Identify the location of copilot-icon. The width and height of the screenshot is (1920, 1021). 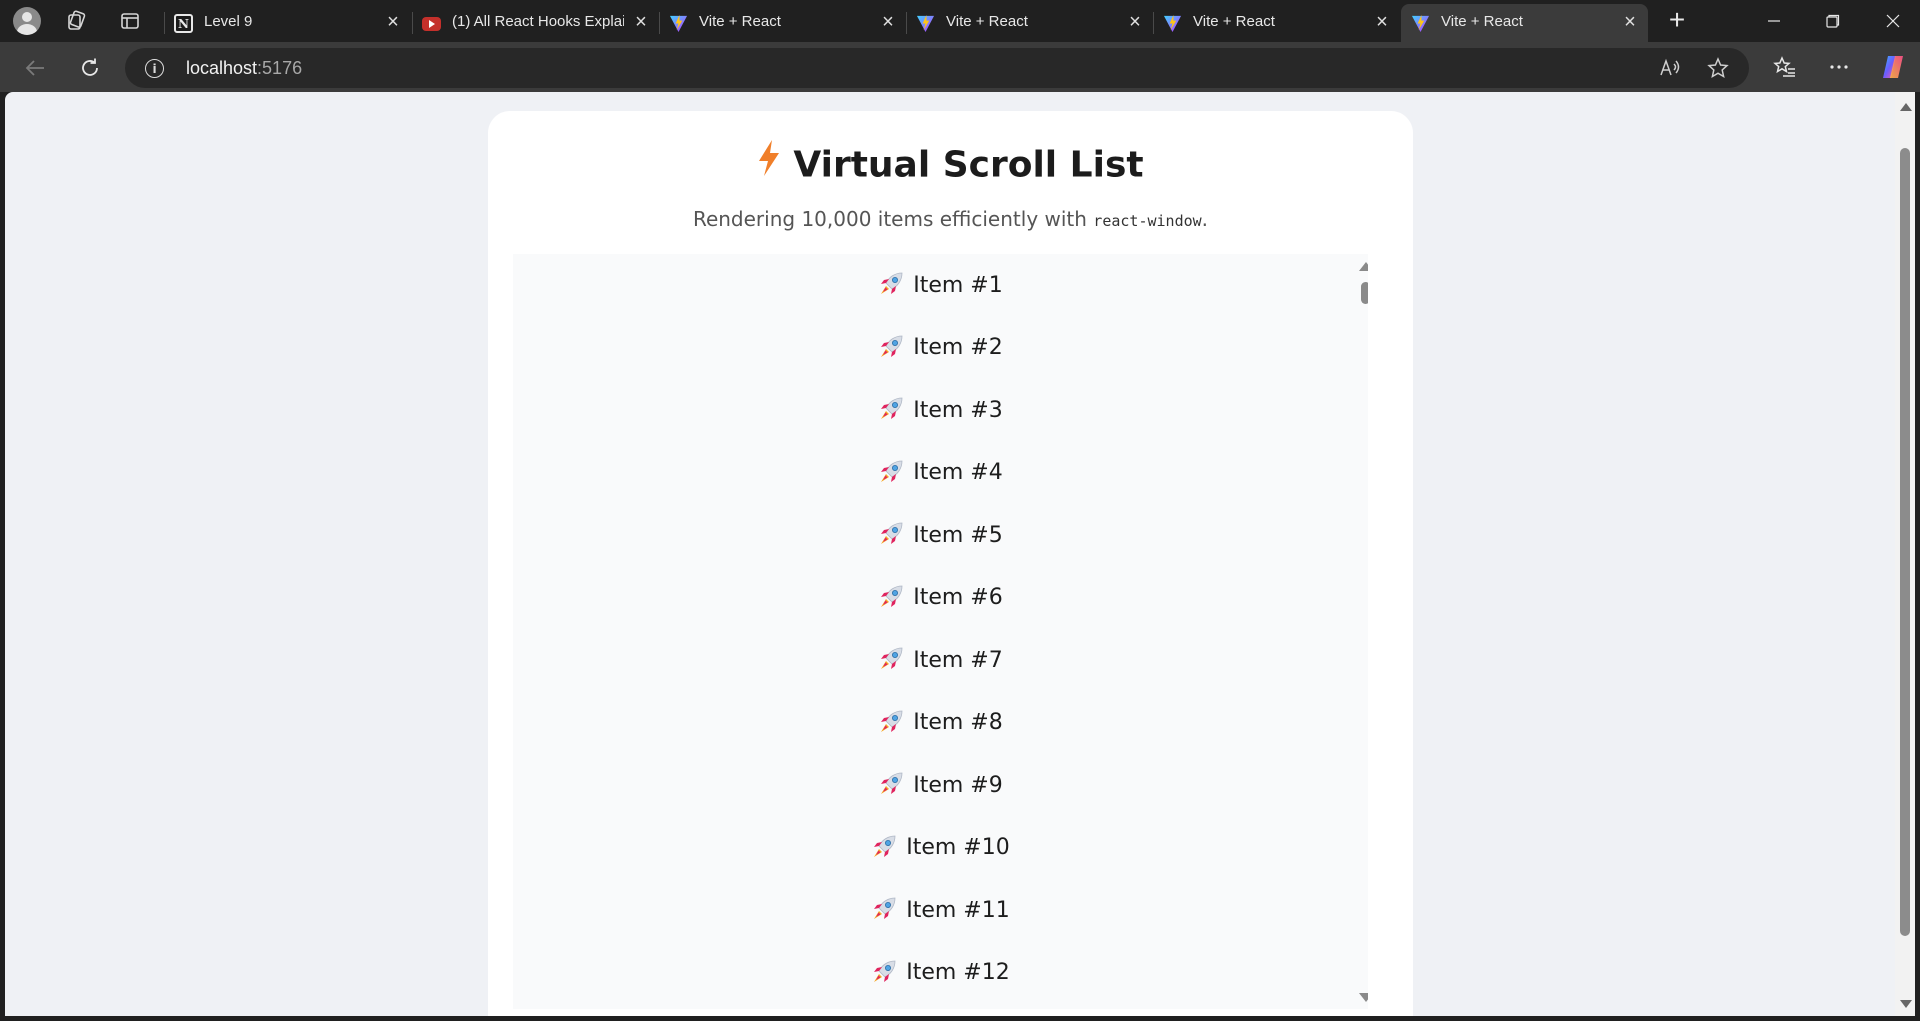
(1893, 67).